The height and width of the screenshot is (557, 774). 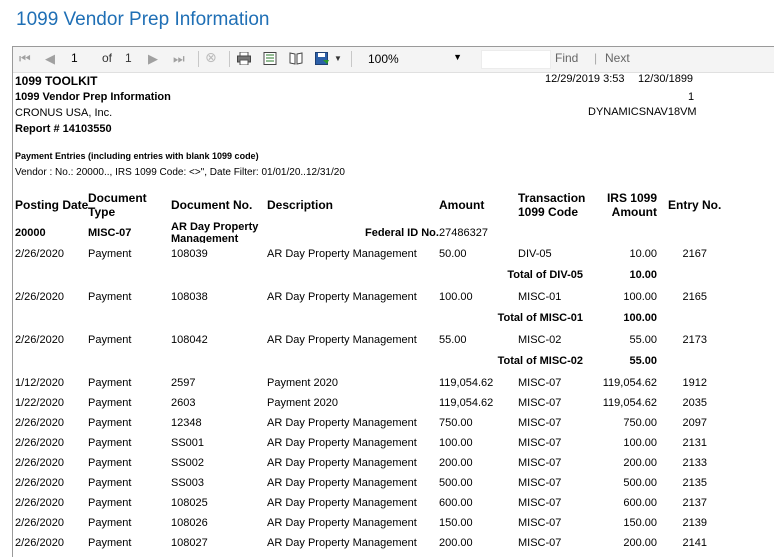 I want to click on print-layout-icon, so click(x=270, y=58).